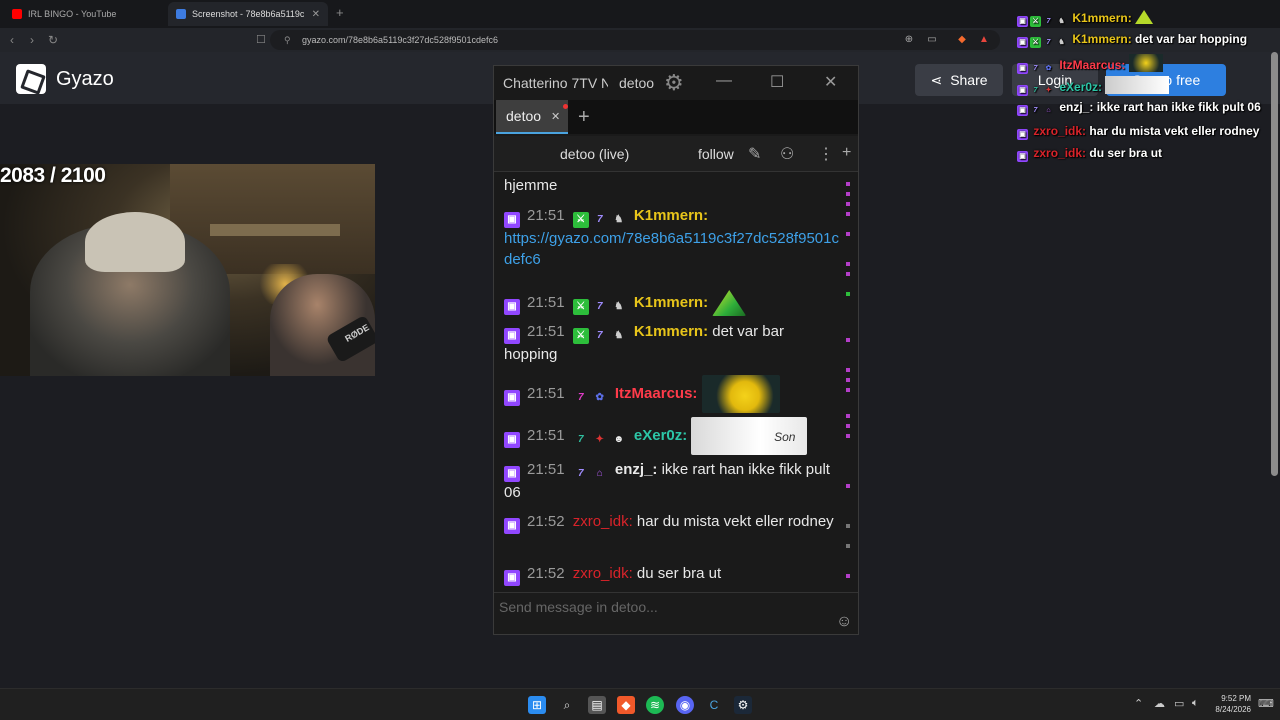 The width and height of the screenshot is (1280, 720). I want to click on follow-button: follow, so click(716, 154).